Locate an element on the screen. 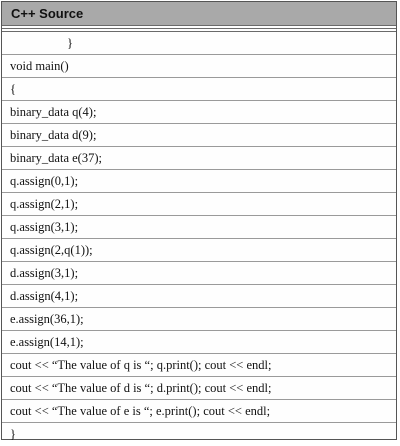 This screenshot has height=446, width=400. code-line-text: binary_data e(37); is located at coordinates (56, 158).